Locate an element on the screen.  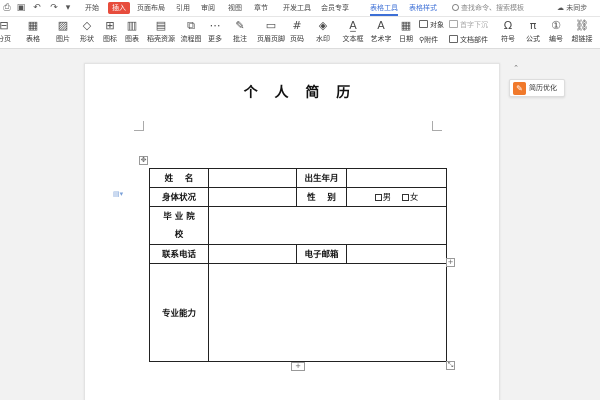
table-row: 联系电话 电子邮箱 is located at coordinates (298, 254).